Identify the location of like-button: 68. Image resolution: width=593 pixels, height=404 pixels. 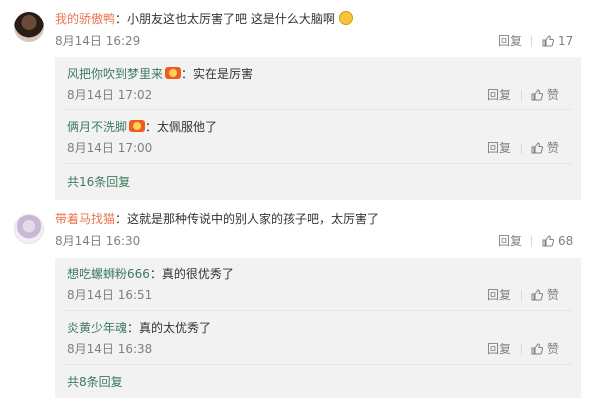
(557, 241).